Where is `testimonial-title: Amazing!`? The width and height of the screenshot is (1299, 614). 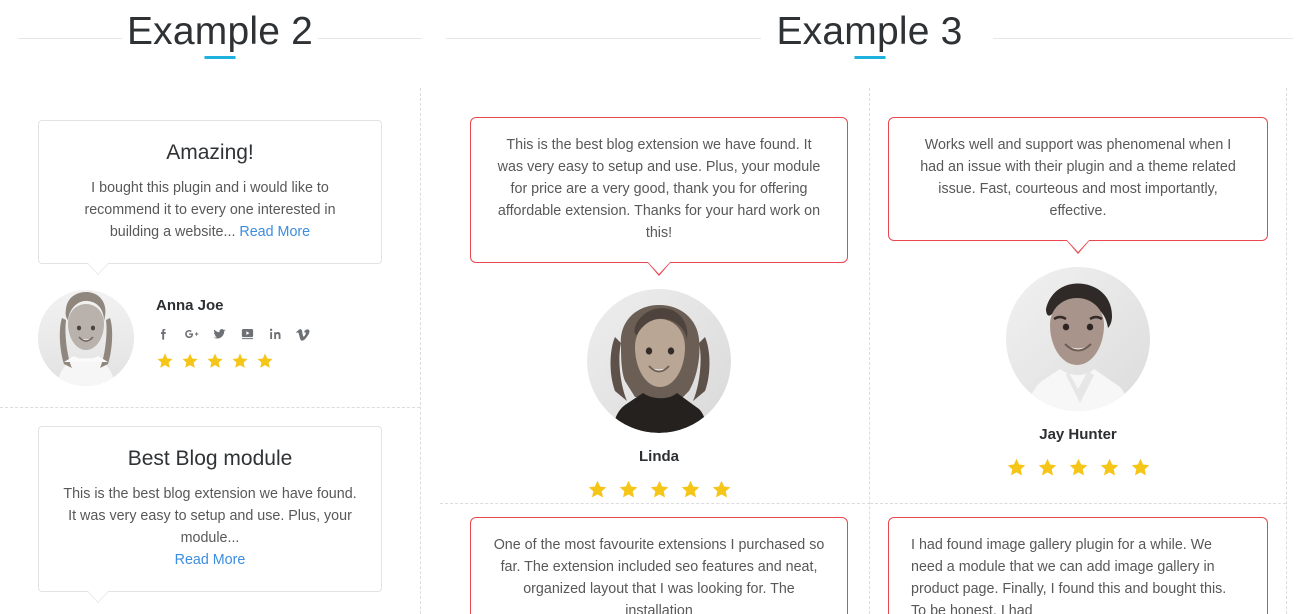 testimonial-title: Amazing! is located at coordinates (210, 152).